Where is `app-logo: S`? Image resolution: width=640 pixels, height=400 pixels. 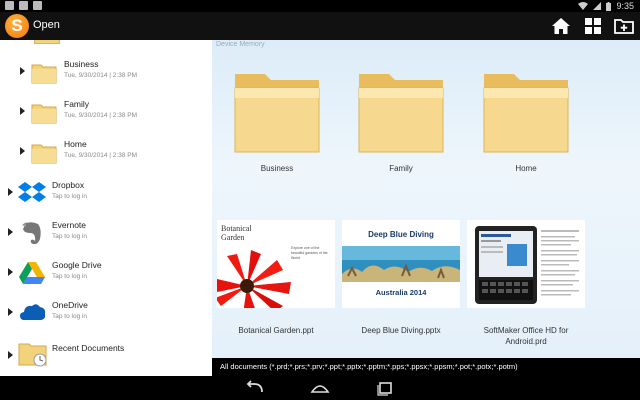 app-logo: S is located at coordinates (17, 26).